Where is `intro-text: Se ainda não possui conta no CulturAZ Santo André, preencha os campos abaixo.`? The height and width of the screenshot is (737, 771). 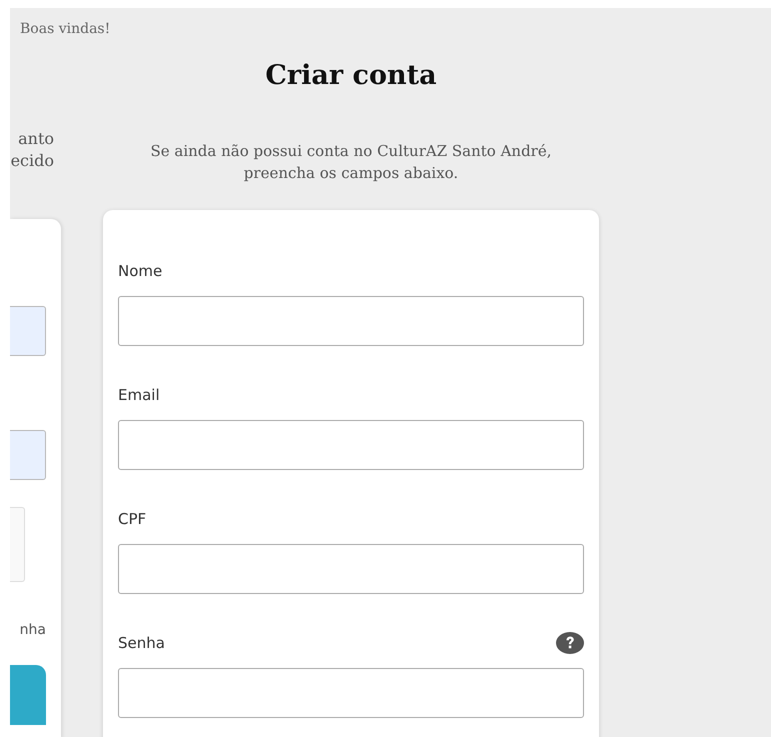
intro-text: Se ainda não possui conta no CulturAZ Santo André, preencha os campos abaixo. is located at coordinates (350, 162).